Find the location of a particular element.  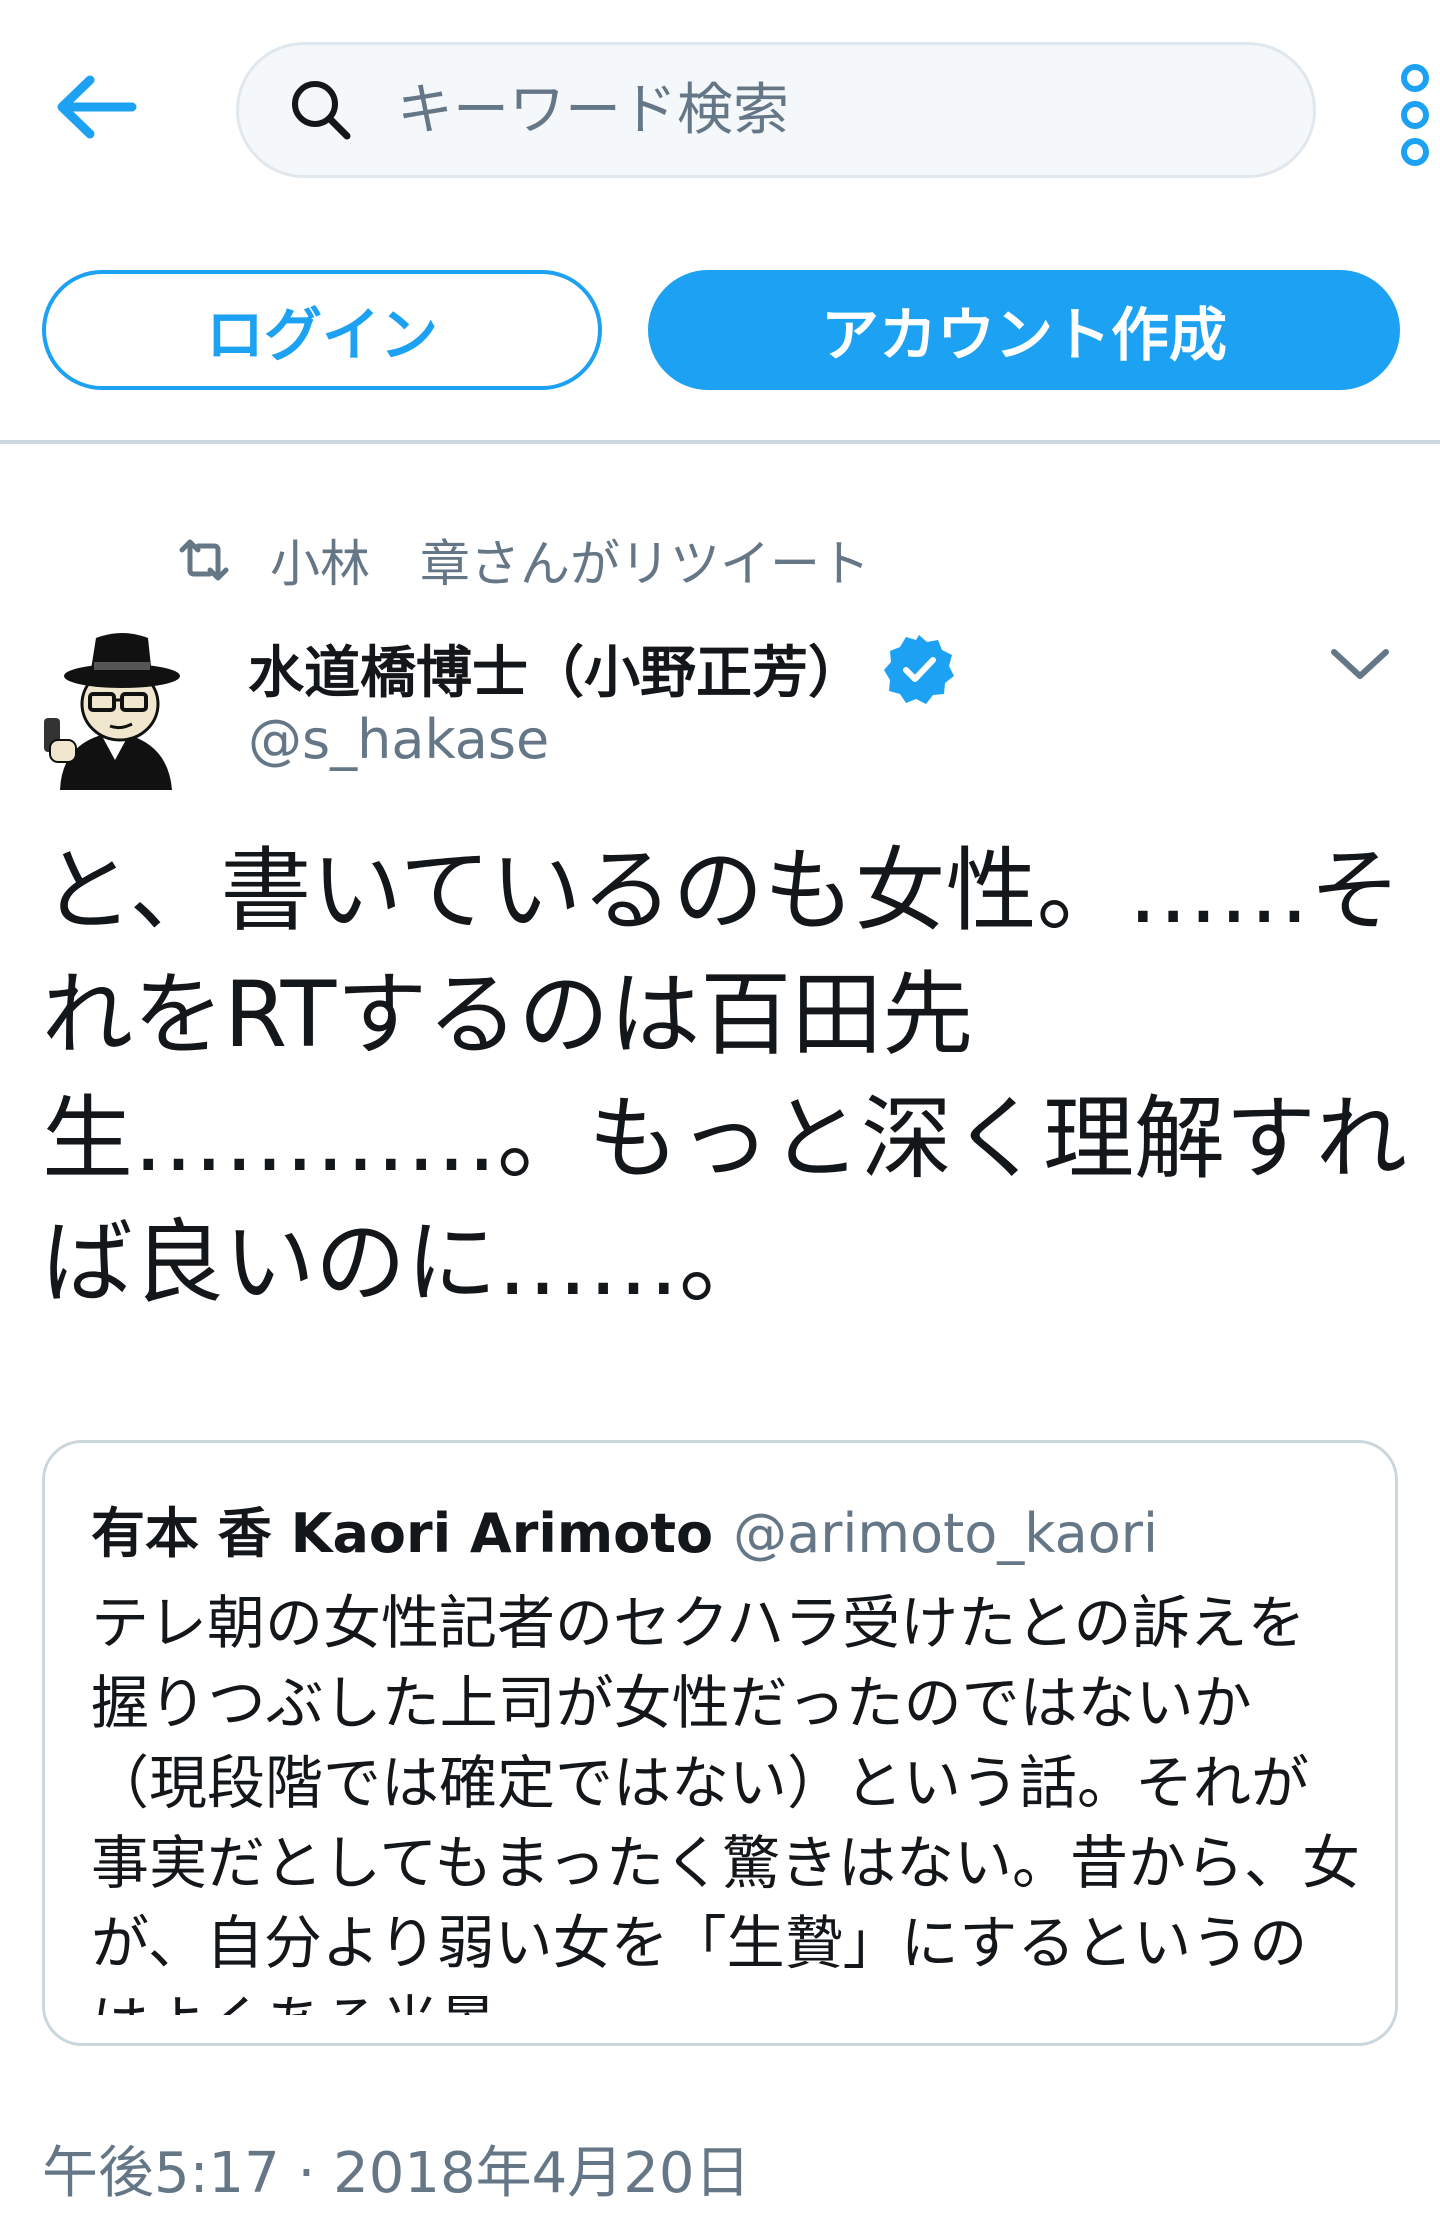

login-button: ログイン is located at coordinates (322, 330).